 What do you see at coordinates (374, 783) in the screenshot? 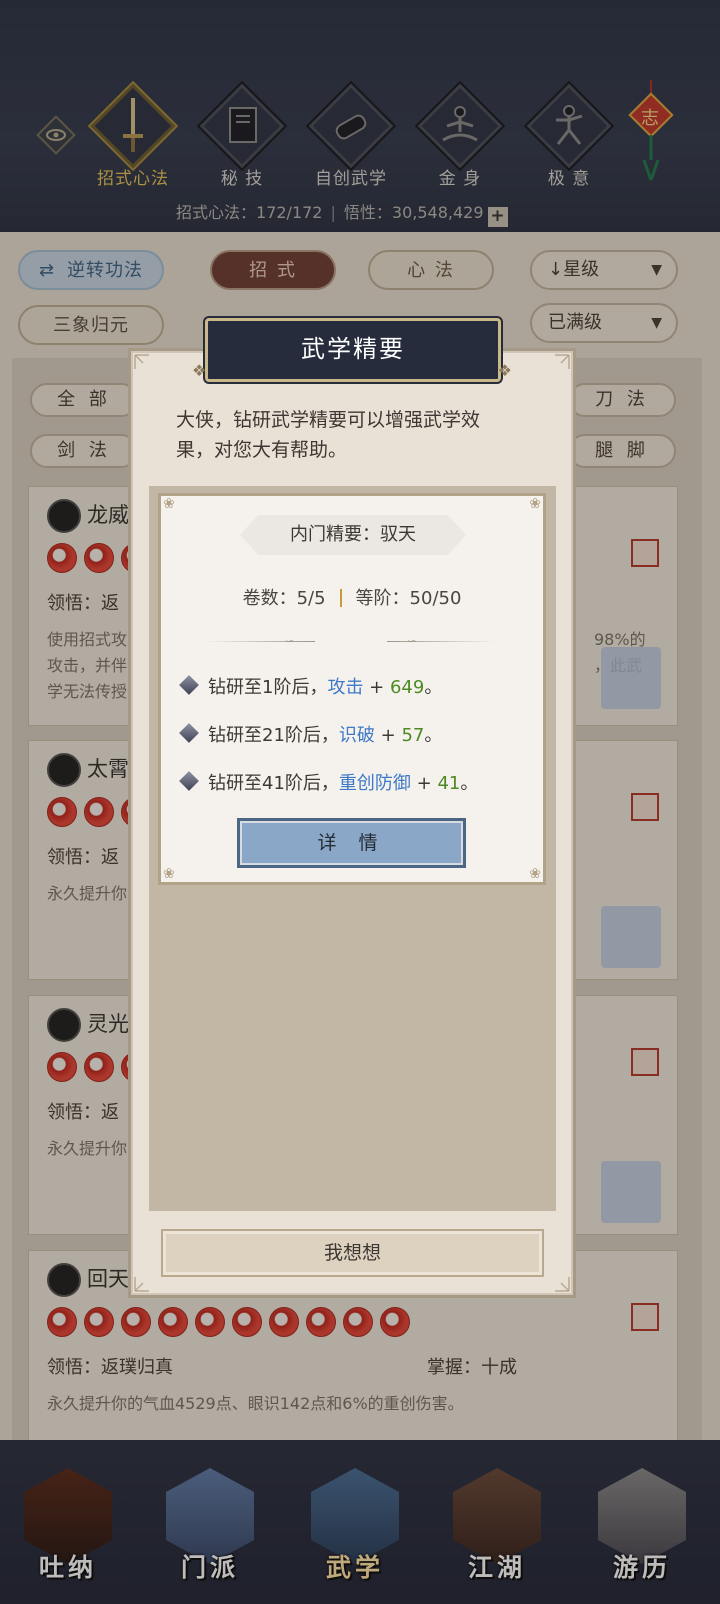
I see `bonus-attribute: 重创防御` at bounding box center [374, 783].